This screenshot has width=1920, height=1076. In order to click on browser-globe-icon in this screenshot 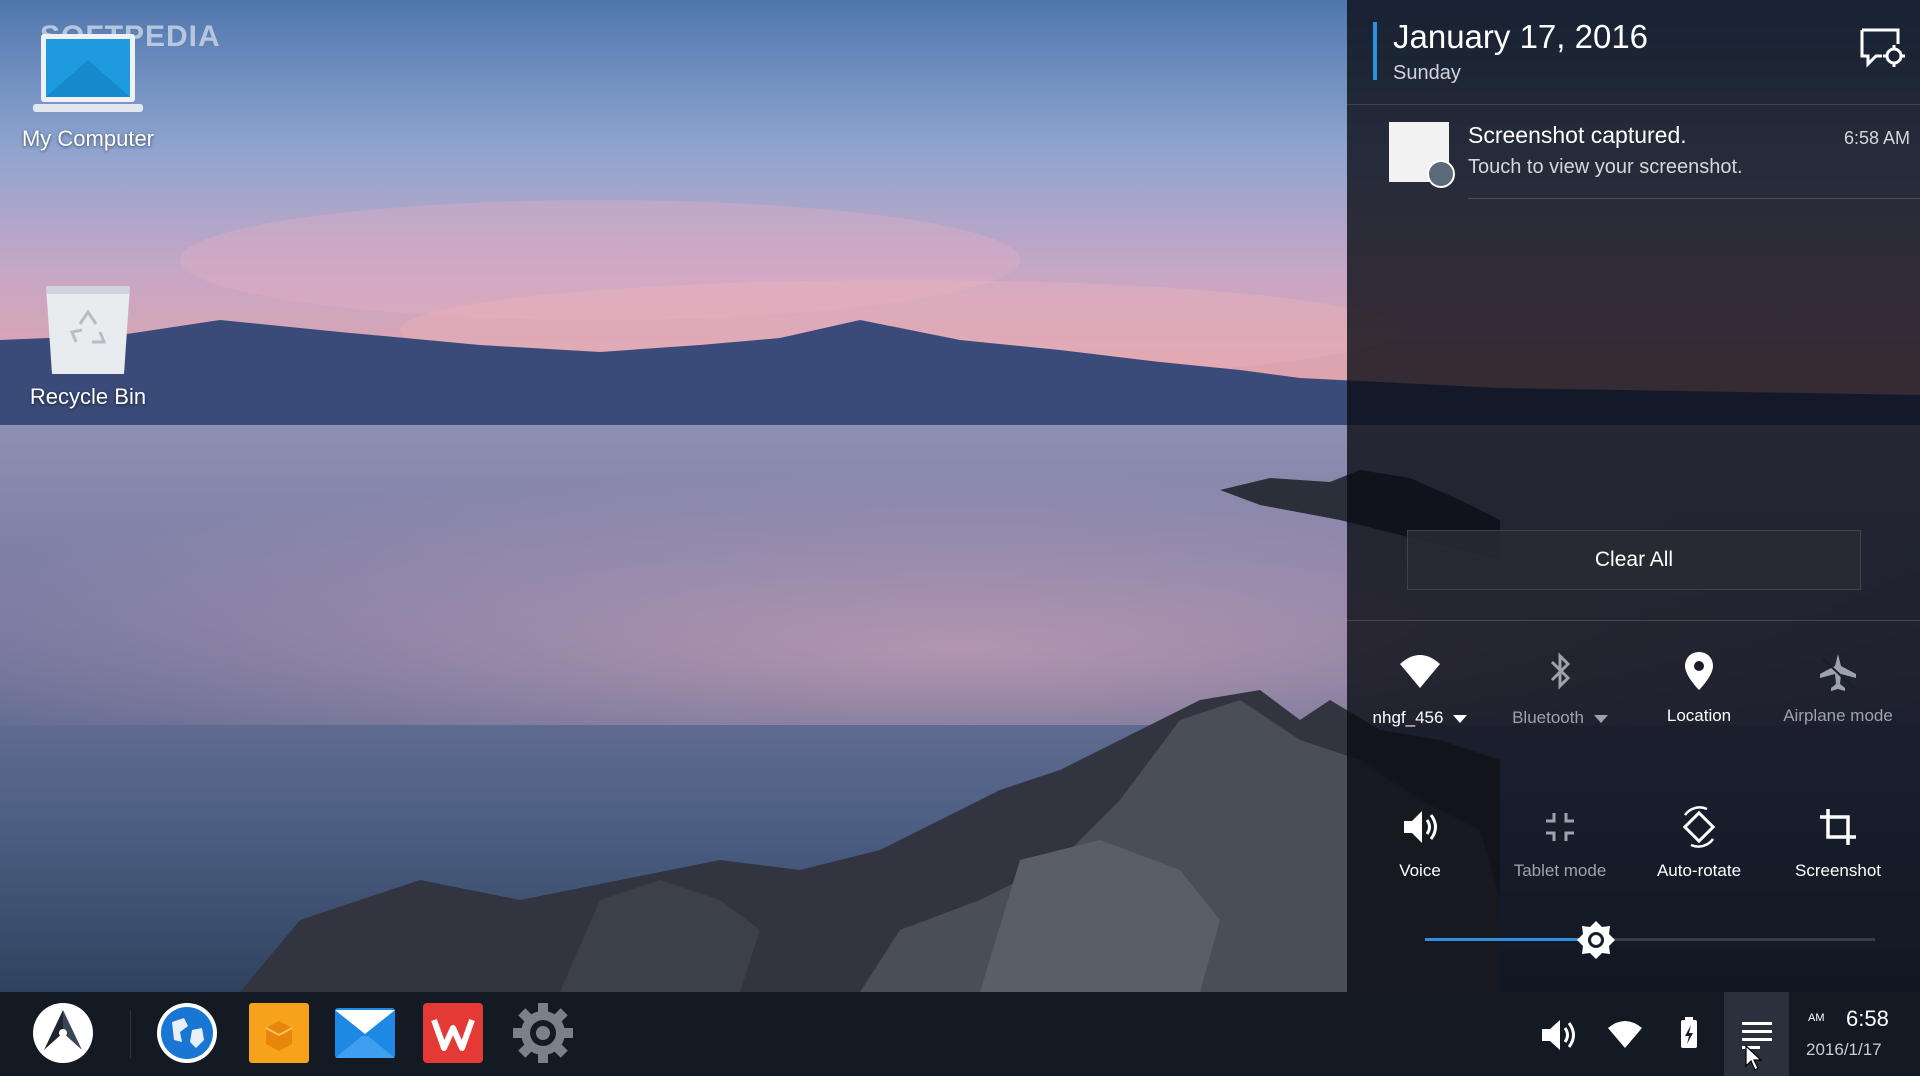, I will do `click(187, 1033)`.